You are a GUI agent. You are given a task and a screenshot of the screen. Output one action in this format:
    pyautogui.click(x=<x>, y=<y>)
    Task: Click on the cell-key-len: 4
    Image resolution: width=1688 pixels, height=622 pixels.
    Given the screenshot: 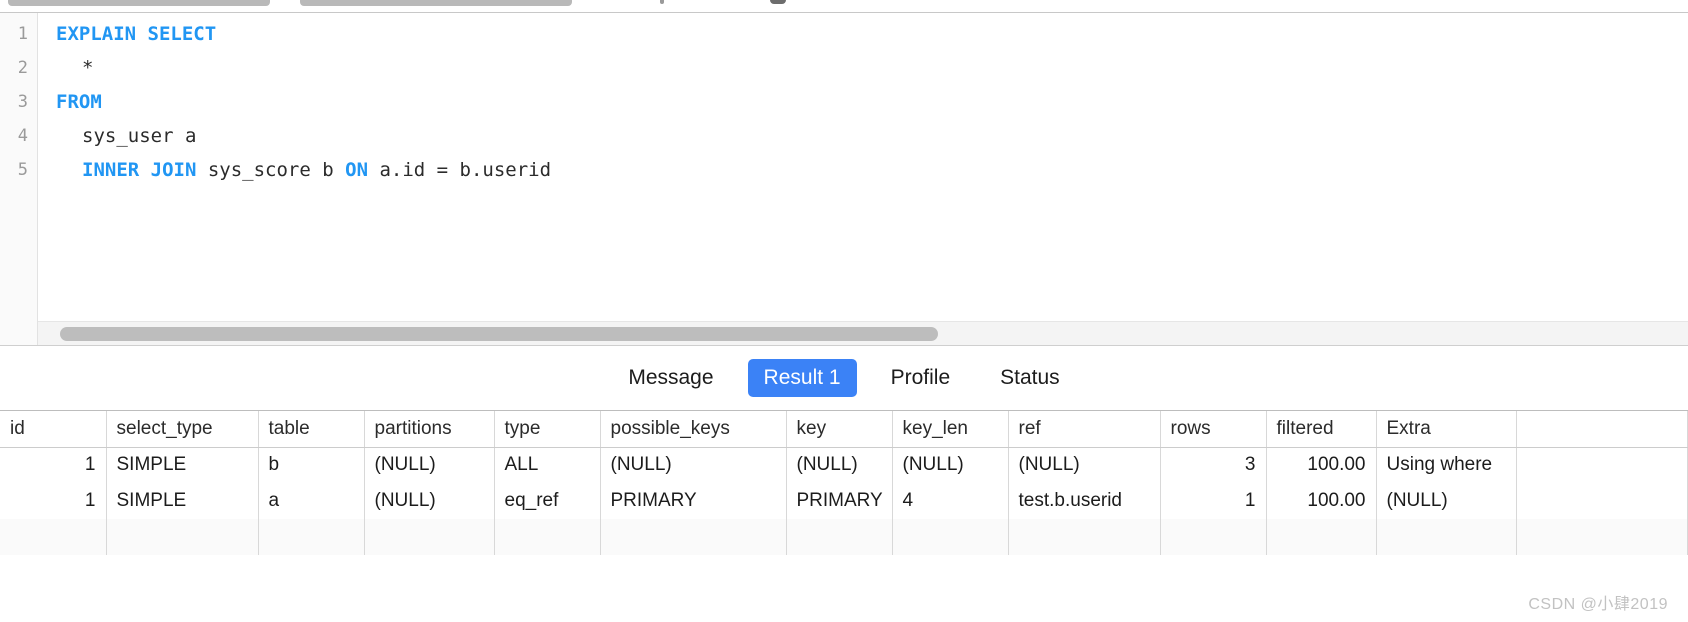 What is the action you would take?
    pyautogui.click(x=950, y=501)
    